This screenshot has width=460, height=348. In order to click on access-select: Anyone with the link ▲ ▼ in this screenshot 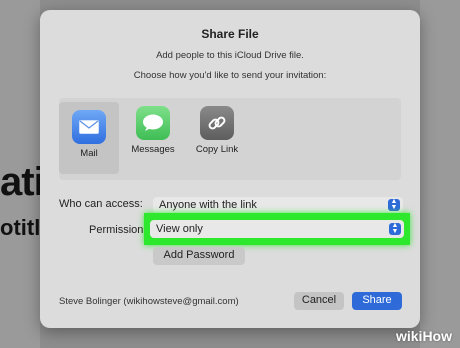, I will do `click(278, 205)`.